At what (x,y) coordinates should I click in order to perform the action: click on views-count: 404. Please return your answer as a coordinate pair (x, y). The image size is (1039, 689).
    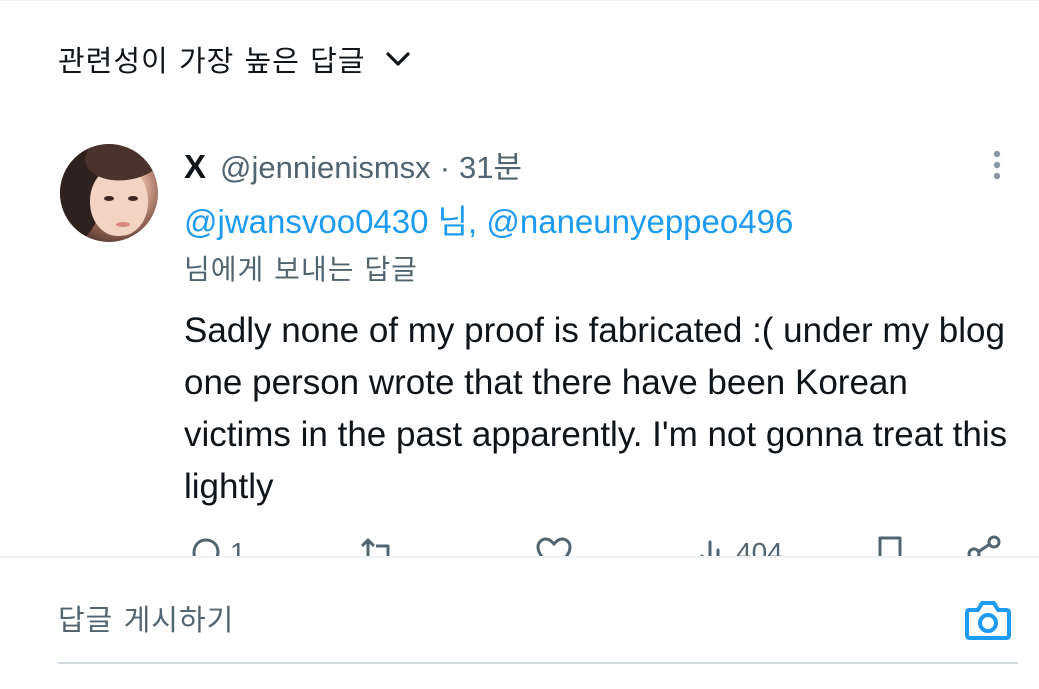
    Looking at the image, I should click on (759, 546).